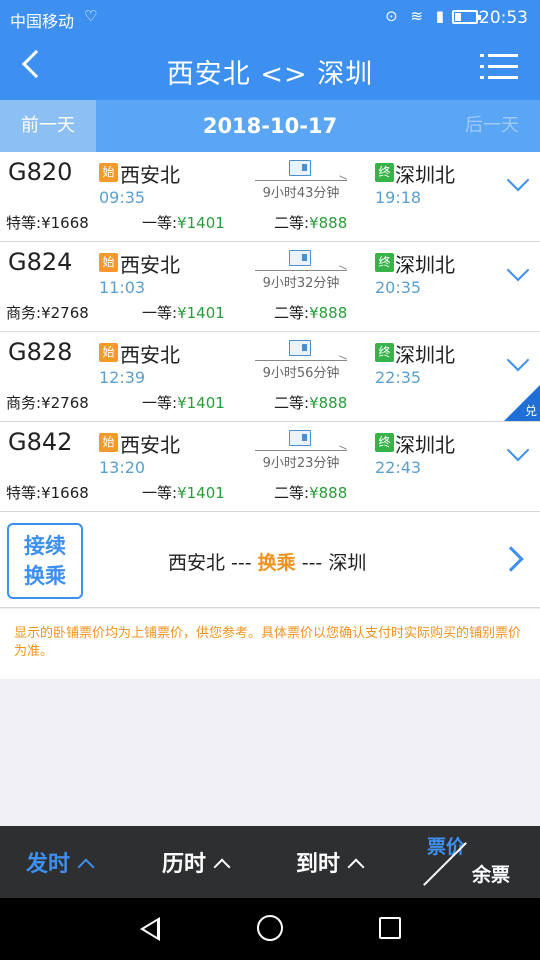 The height and width of the screenshot is (960, 540). What do you see at coordinates (331, 563) in the screenshot?
I see `transfer-to: --- 深圳` at bounding box center [331, 563].